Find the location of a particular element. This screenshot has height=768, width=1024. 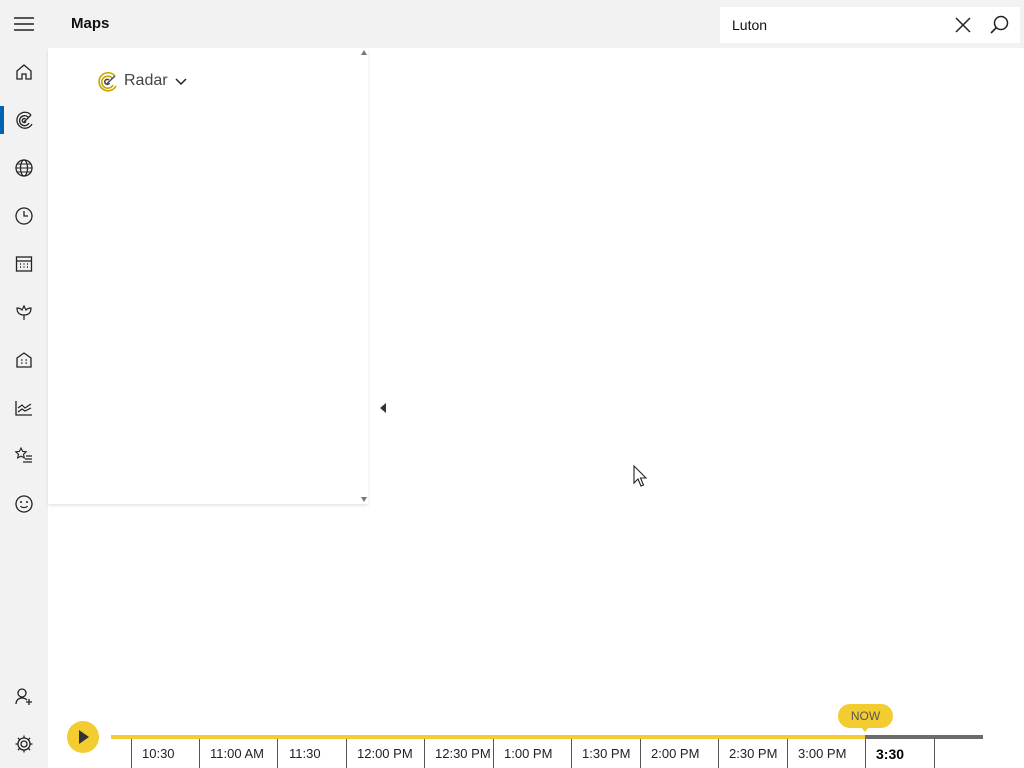

star-list-icon is located at coordinates (23, 454).